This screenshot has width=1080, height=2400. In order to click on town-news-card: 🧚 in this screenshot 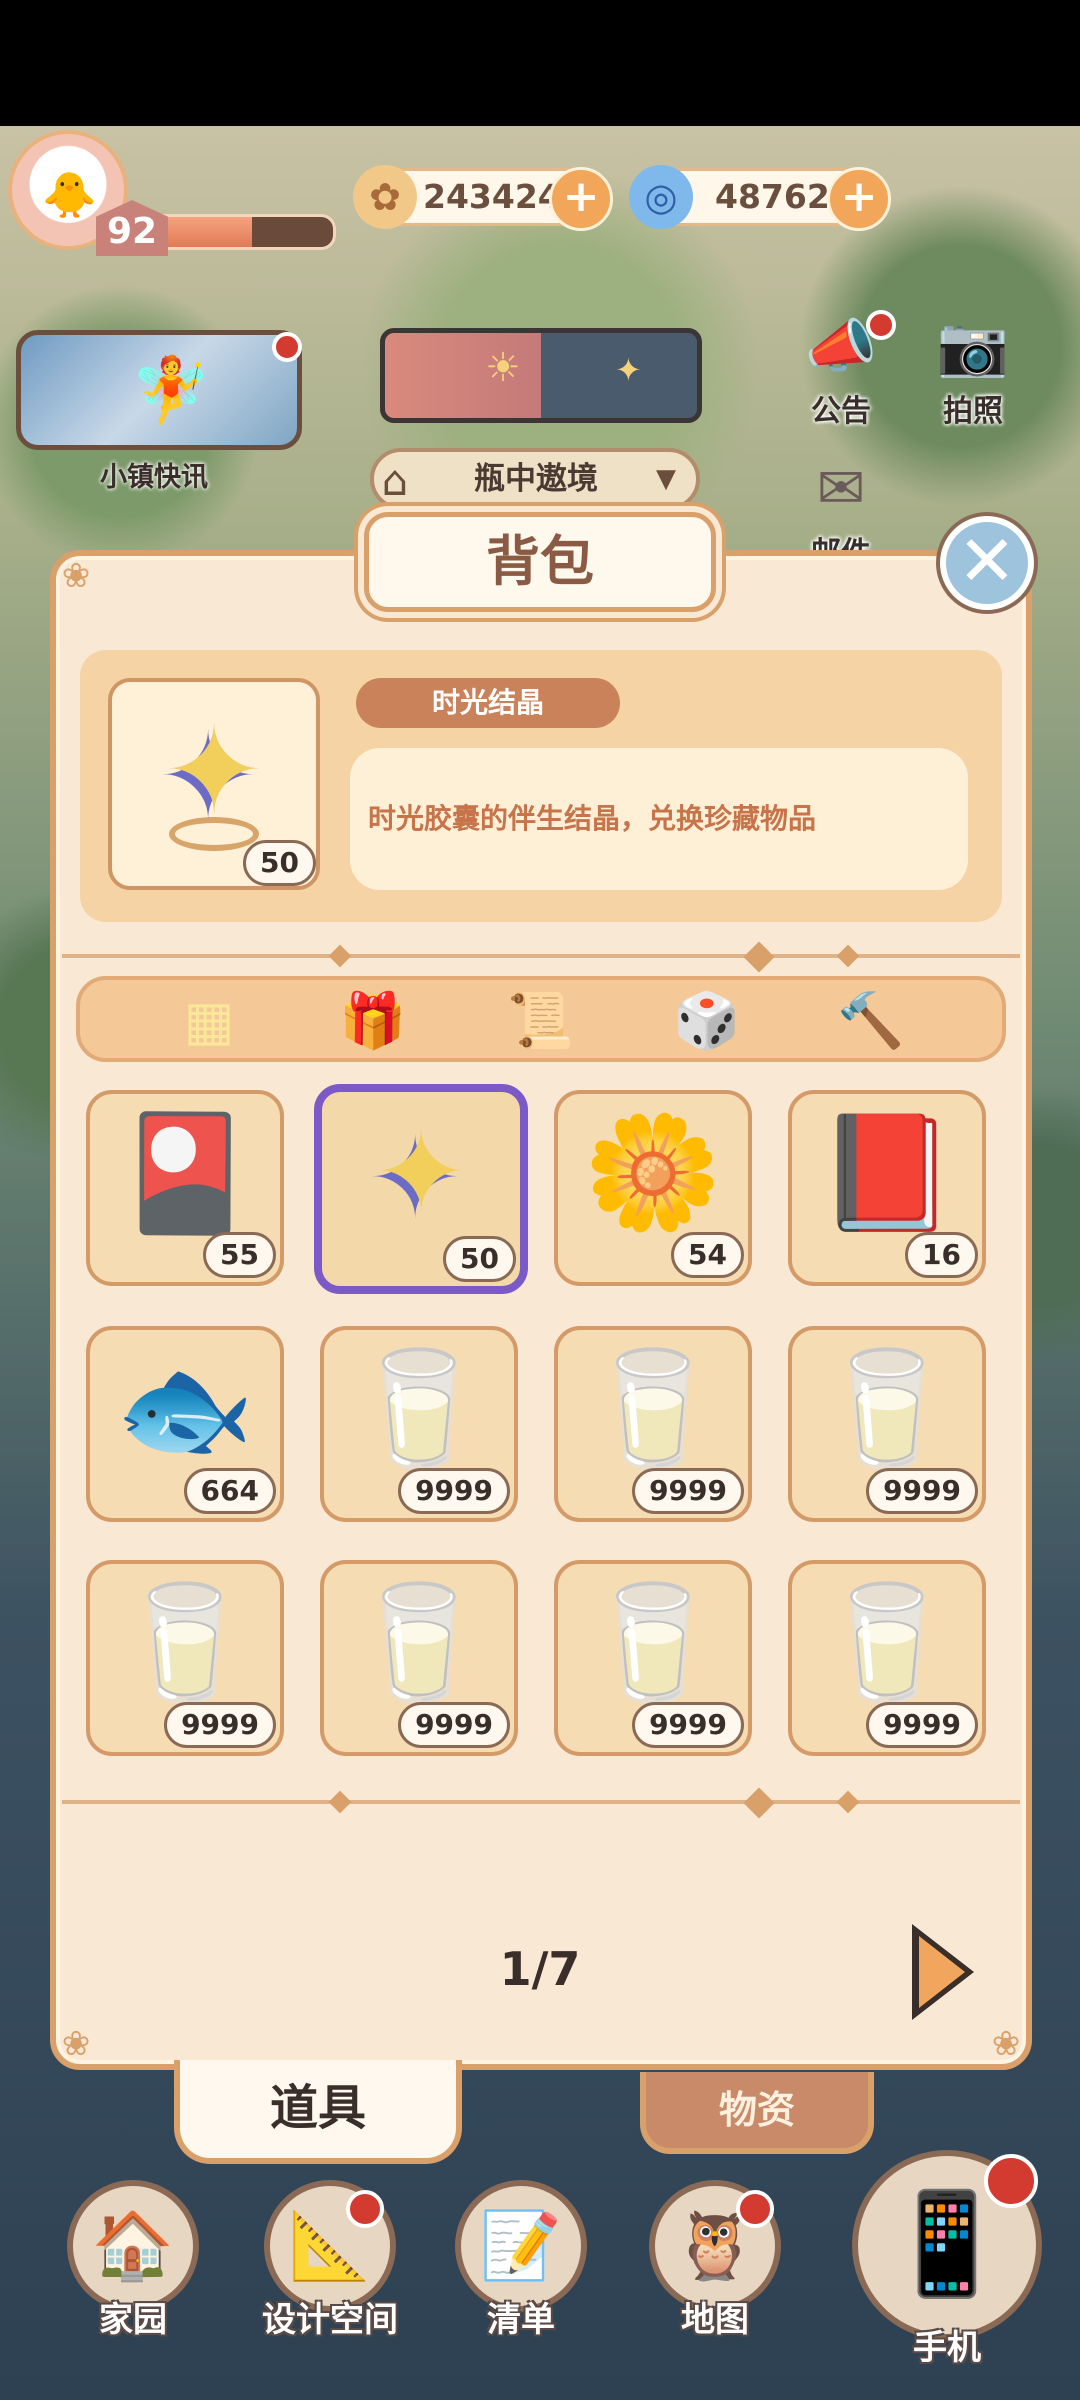, I will do `click(159, 390)`.